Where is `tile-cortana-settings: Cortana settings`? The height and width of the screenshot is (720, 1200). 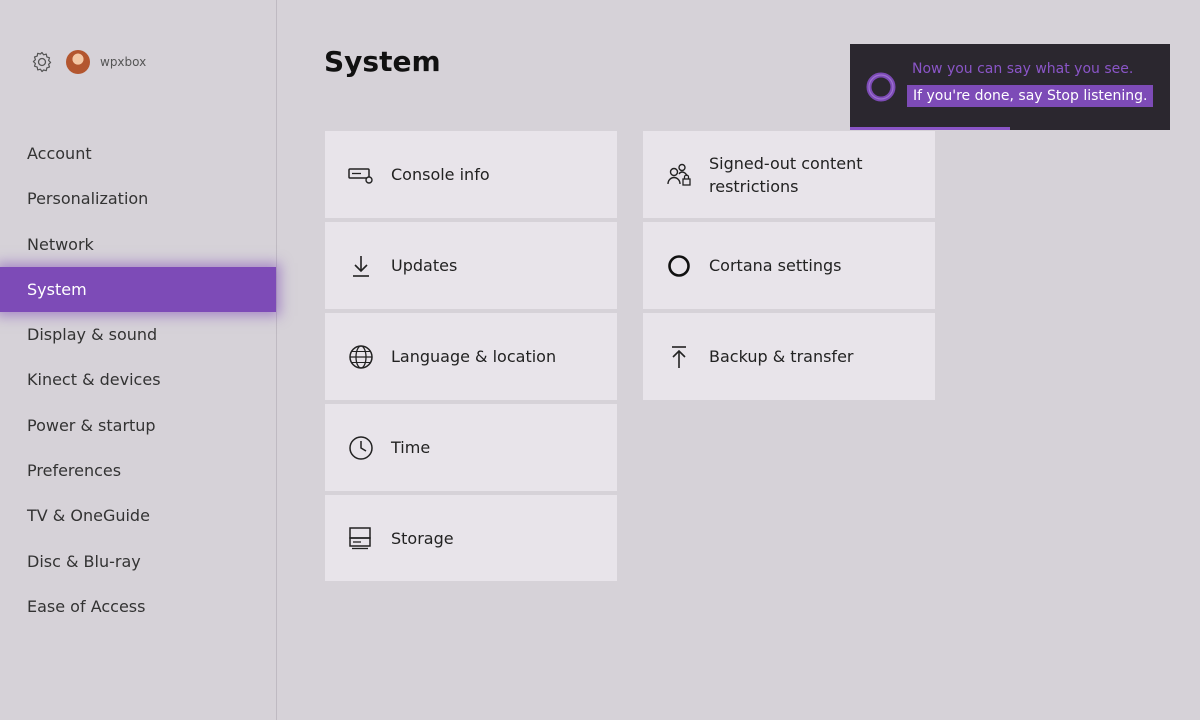
tile-cortana-settings: Cortana settings is located at coordinates (789, 265).